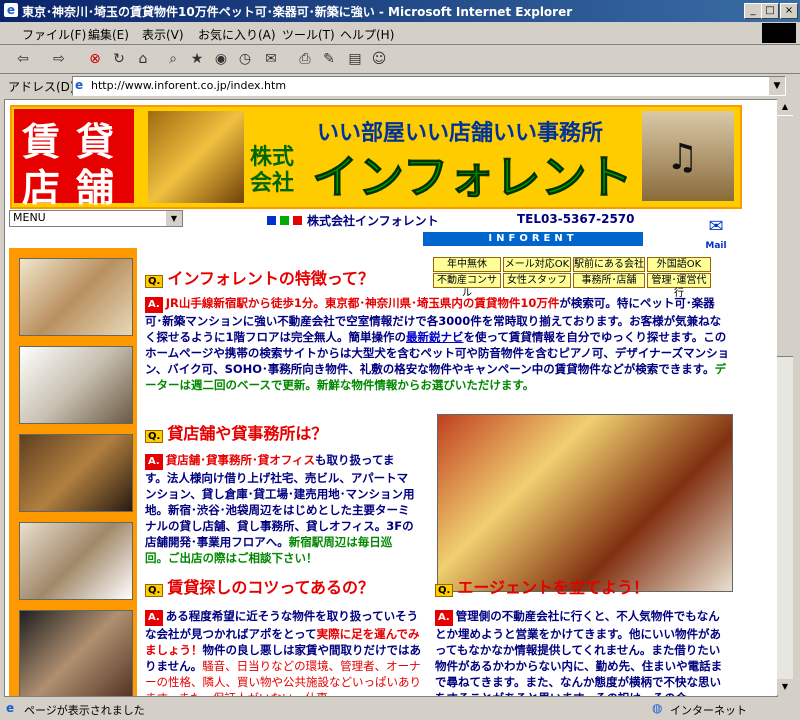 The image size is (800, 720). I want to click on feature-foreign-language: 外国語OK, so click(679, 264).